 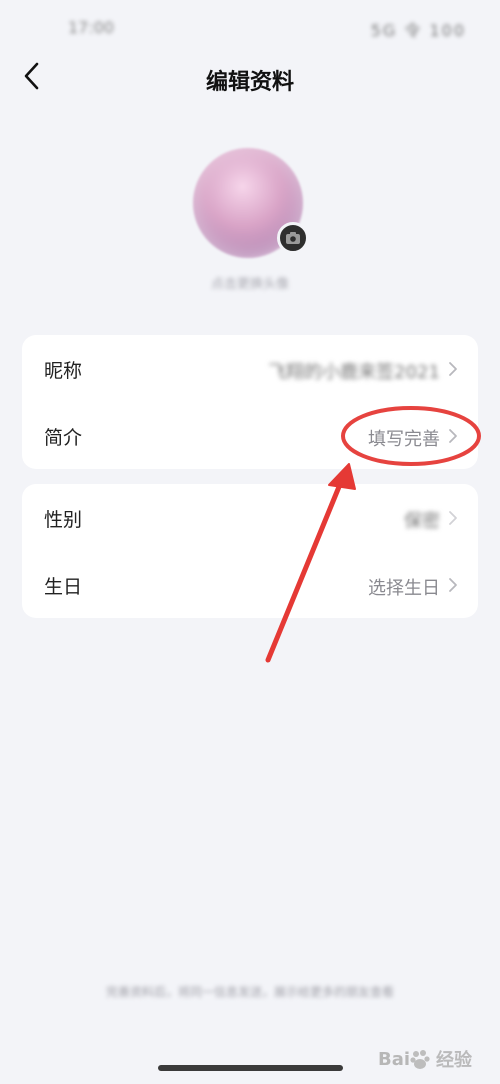 I want to click on profile-info-card: 昵称 飞翔的小鹿来签2021 简介 填写完善, so click(x=250, y=402).